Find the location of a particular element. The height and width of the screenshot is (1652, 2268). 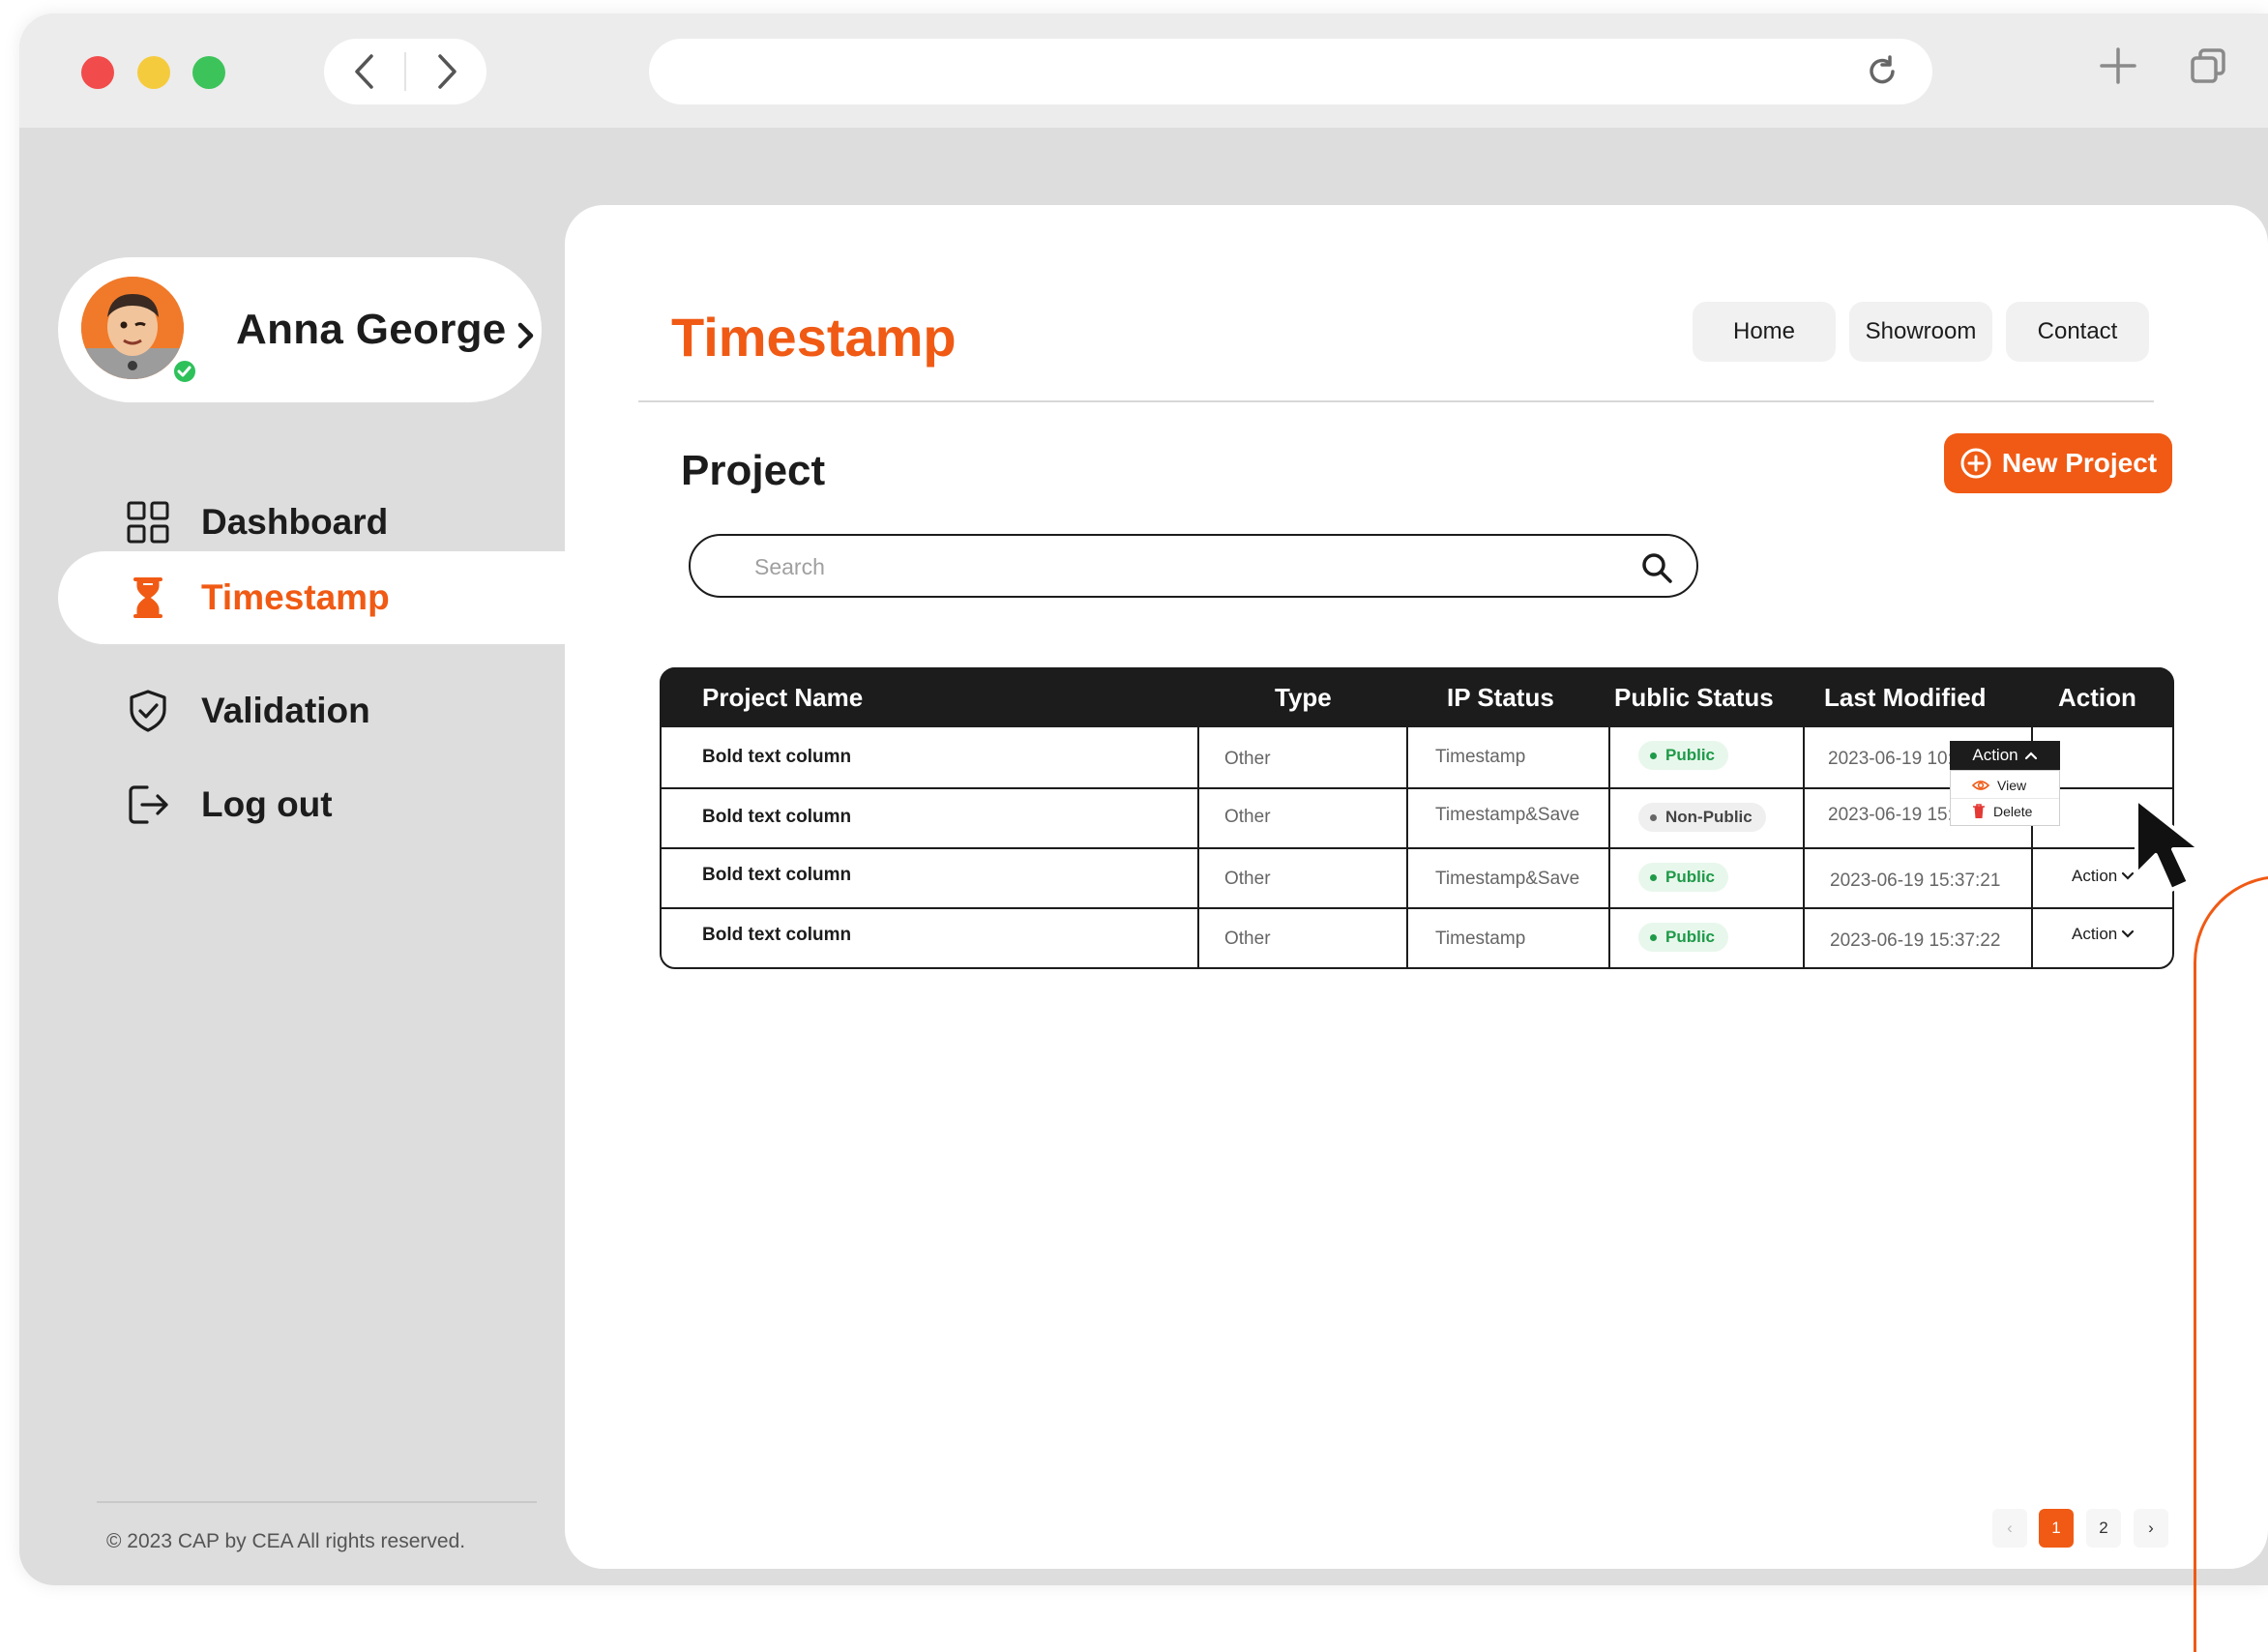

maximize-window-button is located at coordinates (208, 72).